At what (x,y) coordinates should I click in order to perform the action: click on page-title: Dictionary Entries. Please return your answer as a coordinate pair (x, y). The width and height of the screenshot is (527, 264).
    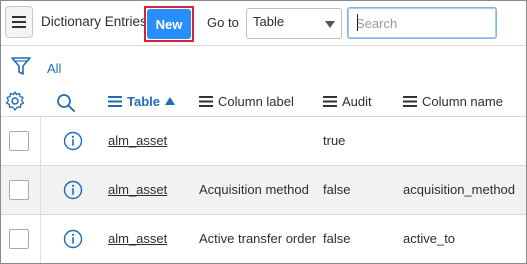
    Looking at the image, I should click on (94, 21).